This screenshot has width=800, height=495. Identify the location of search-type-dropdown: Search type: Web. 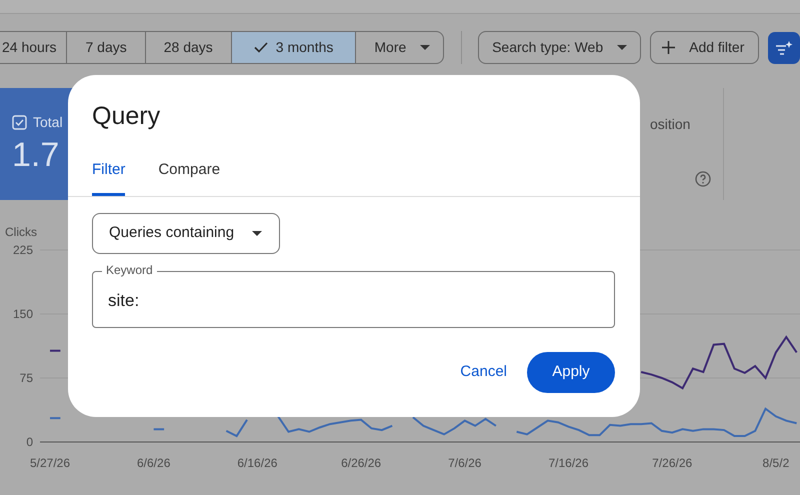
(560, 47).